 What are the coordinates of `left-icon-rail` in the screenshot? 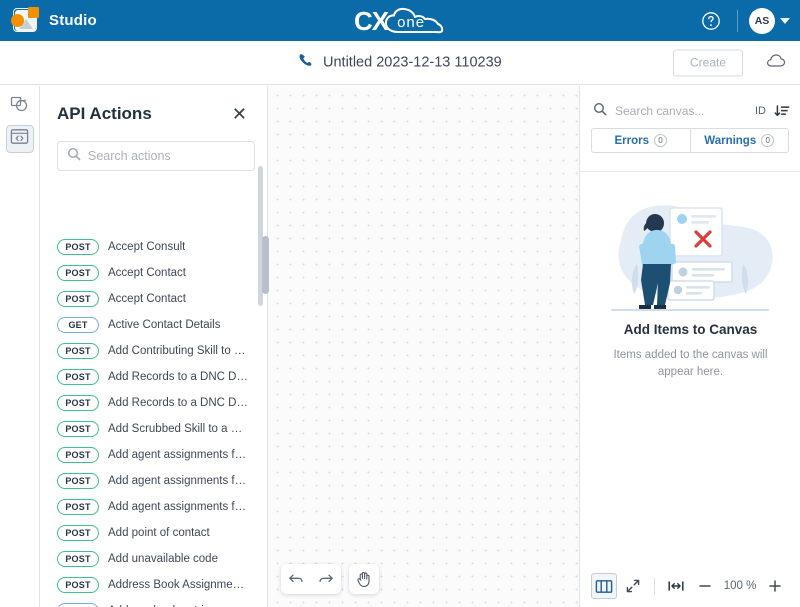 It's located at (20, 346).